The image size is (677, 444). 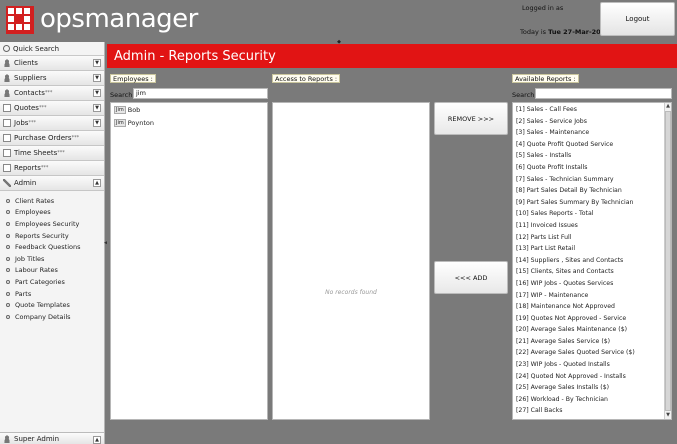 What do you see at coordinates (592, 145) in the screenshot?
I see `report-list-item: [4] Quote Profit Quoted Service` at bounding box center [592, 145].